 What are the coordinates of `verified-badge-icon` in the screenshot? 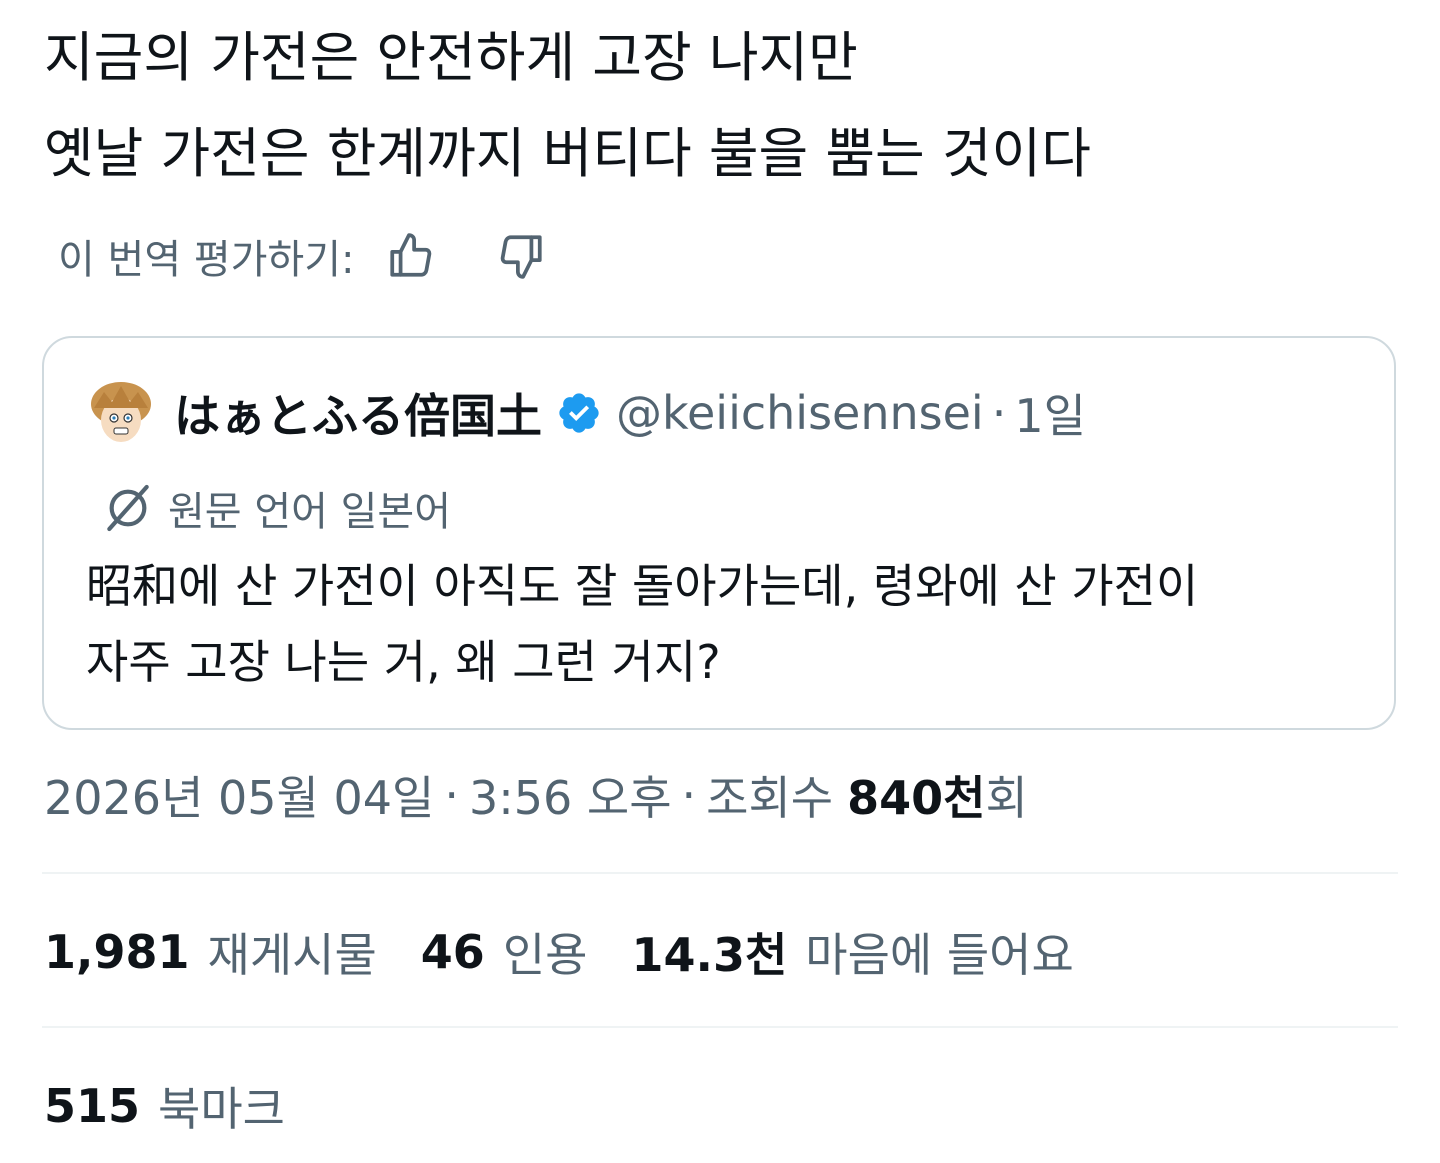 It's located at (579, 413).